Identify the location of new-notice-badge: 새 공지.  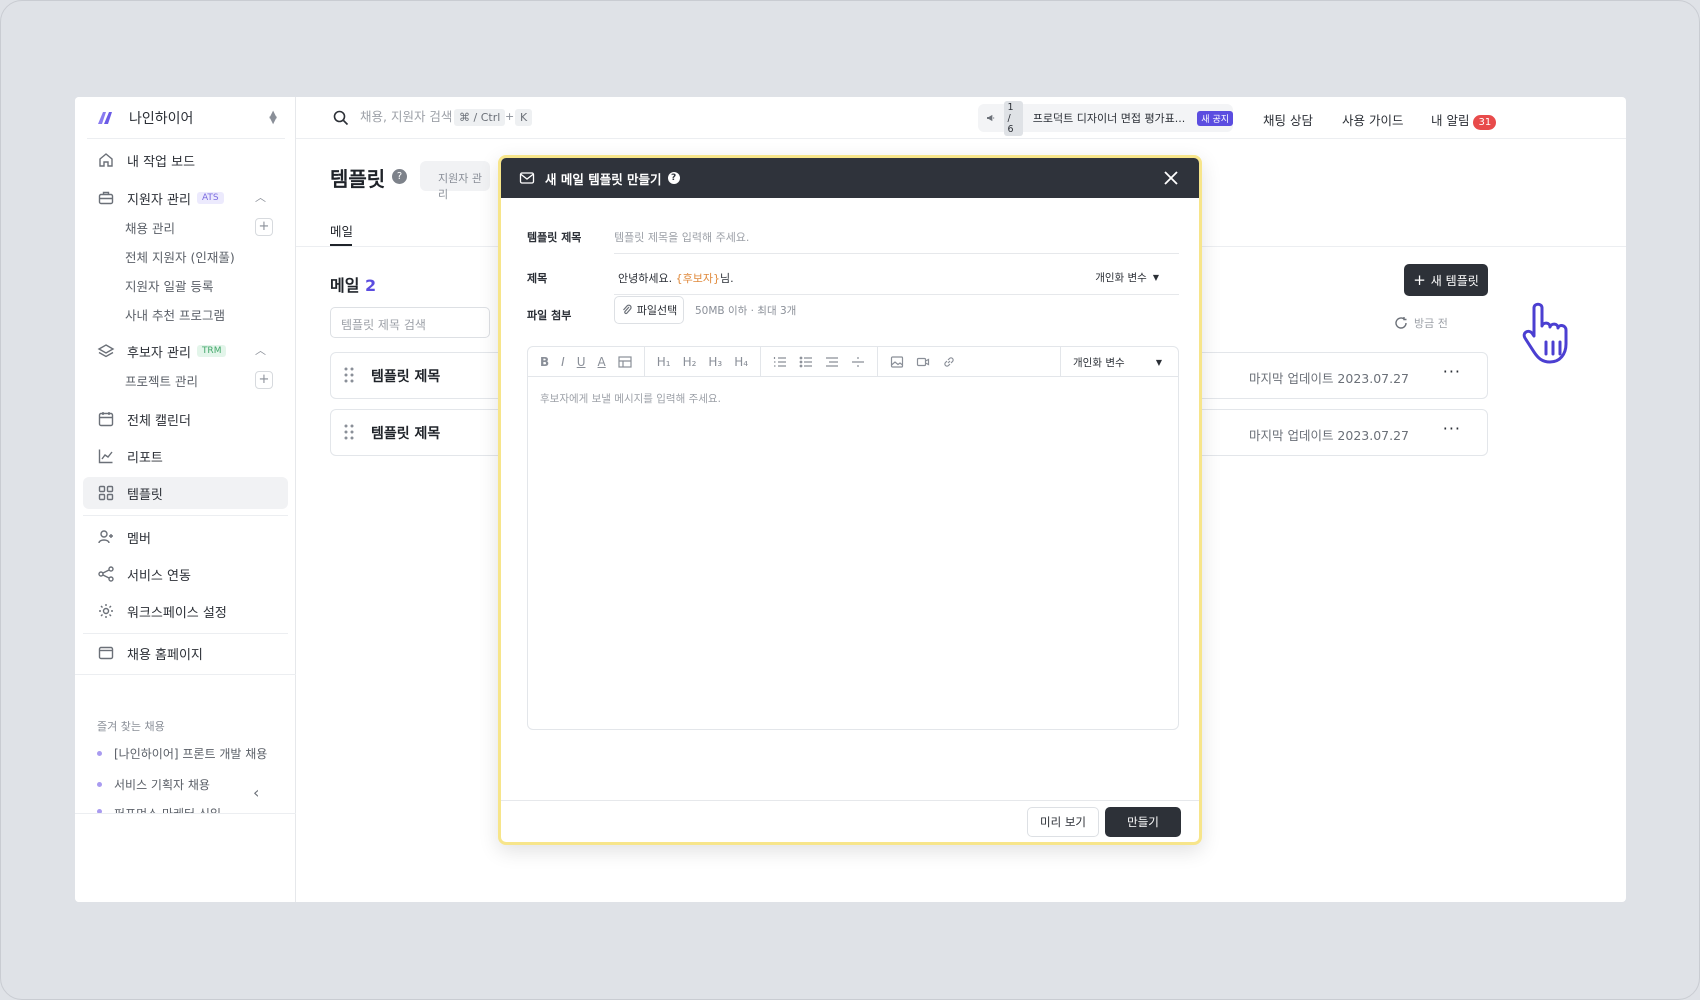
(1215, 118).